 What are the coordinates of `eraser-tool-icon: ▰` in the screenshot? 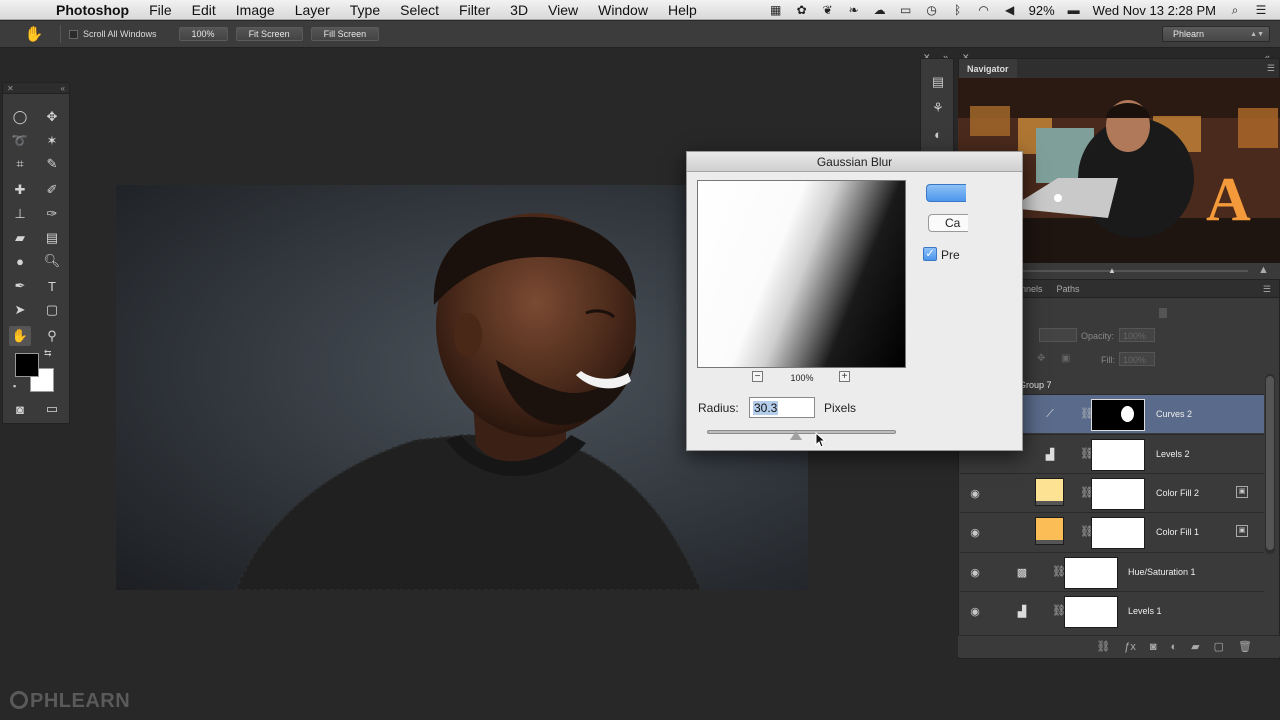 It's located at (20, 238).